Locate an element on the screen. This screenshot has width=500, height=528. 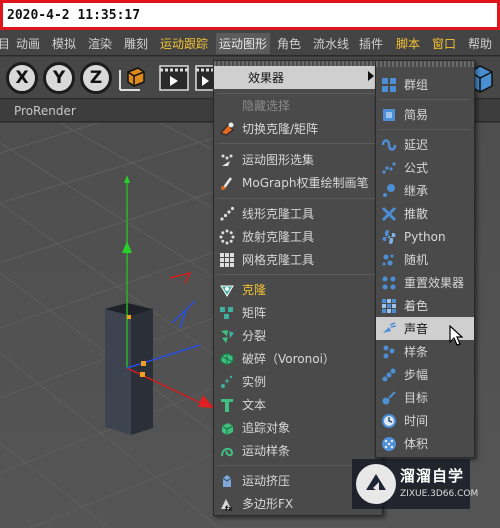
reeffector-icon is located at coordinates (389, 283).